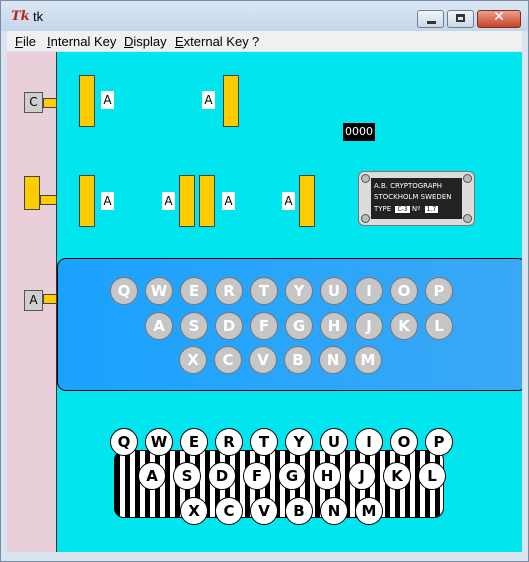  Describe the element at coordinates (194, 326) in the screenshot. I see `lamp-s: S` at that location.